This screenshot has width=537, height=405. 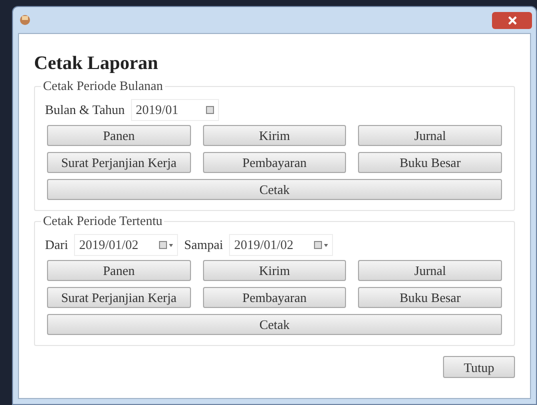 I want to click on date-field: 2019/01, so click(x=174, y=110).